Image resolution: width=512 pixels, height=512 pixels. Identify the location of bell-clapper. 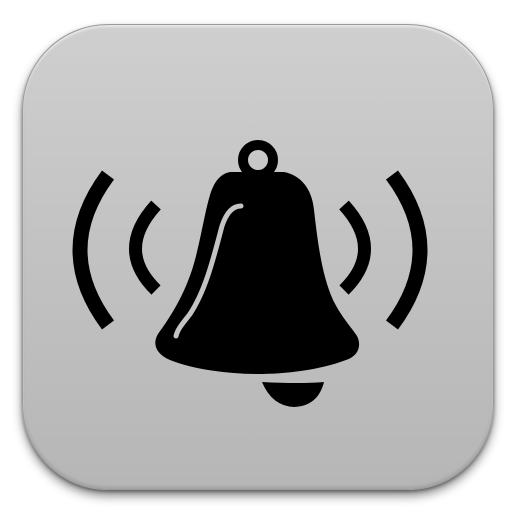
(293, 394).